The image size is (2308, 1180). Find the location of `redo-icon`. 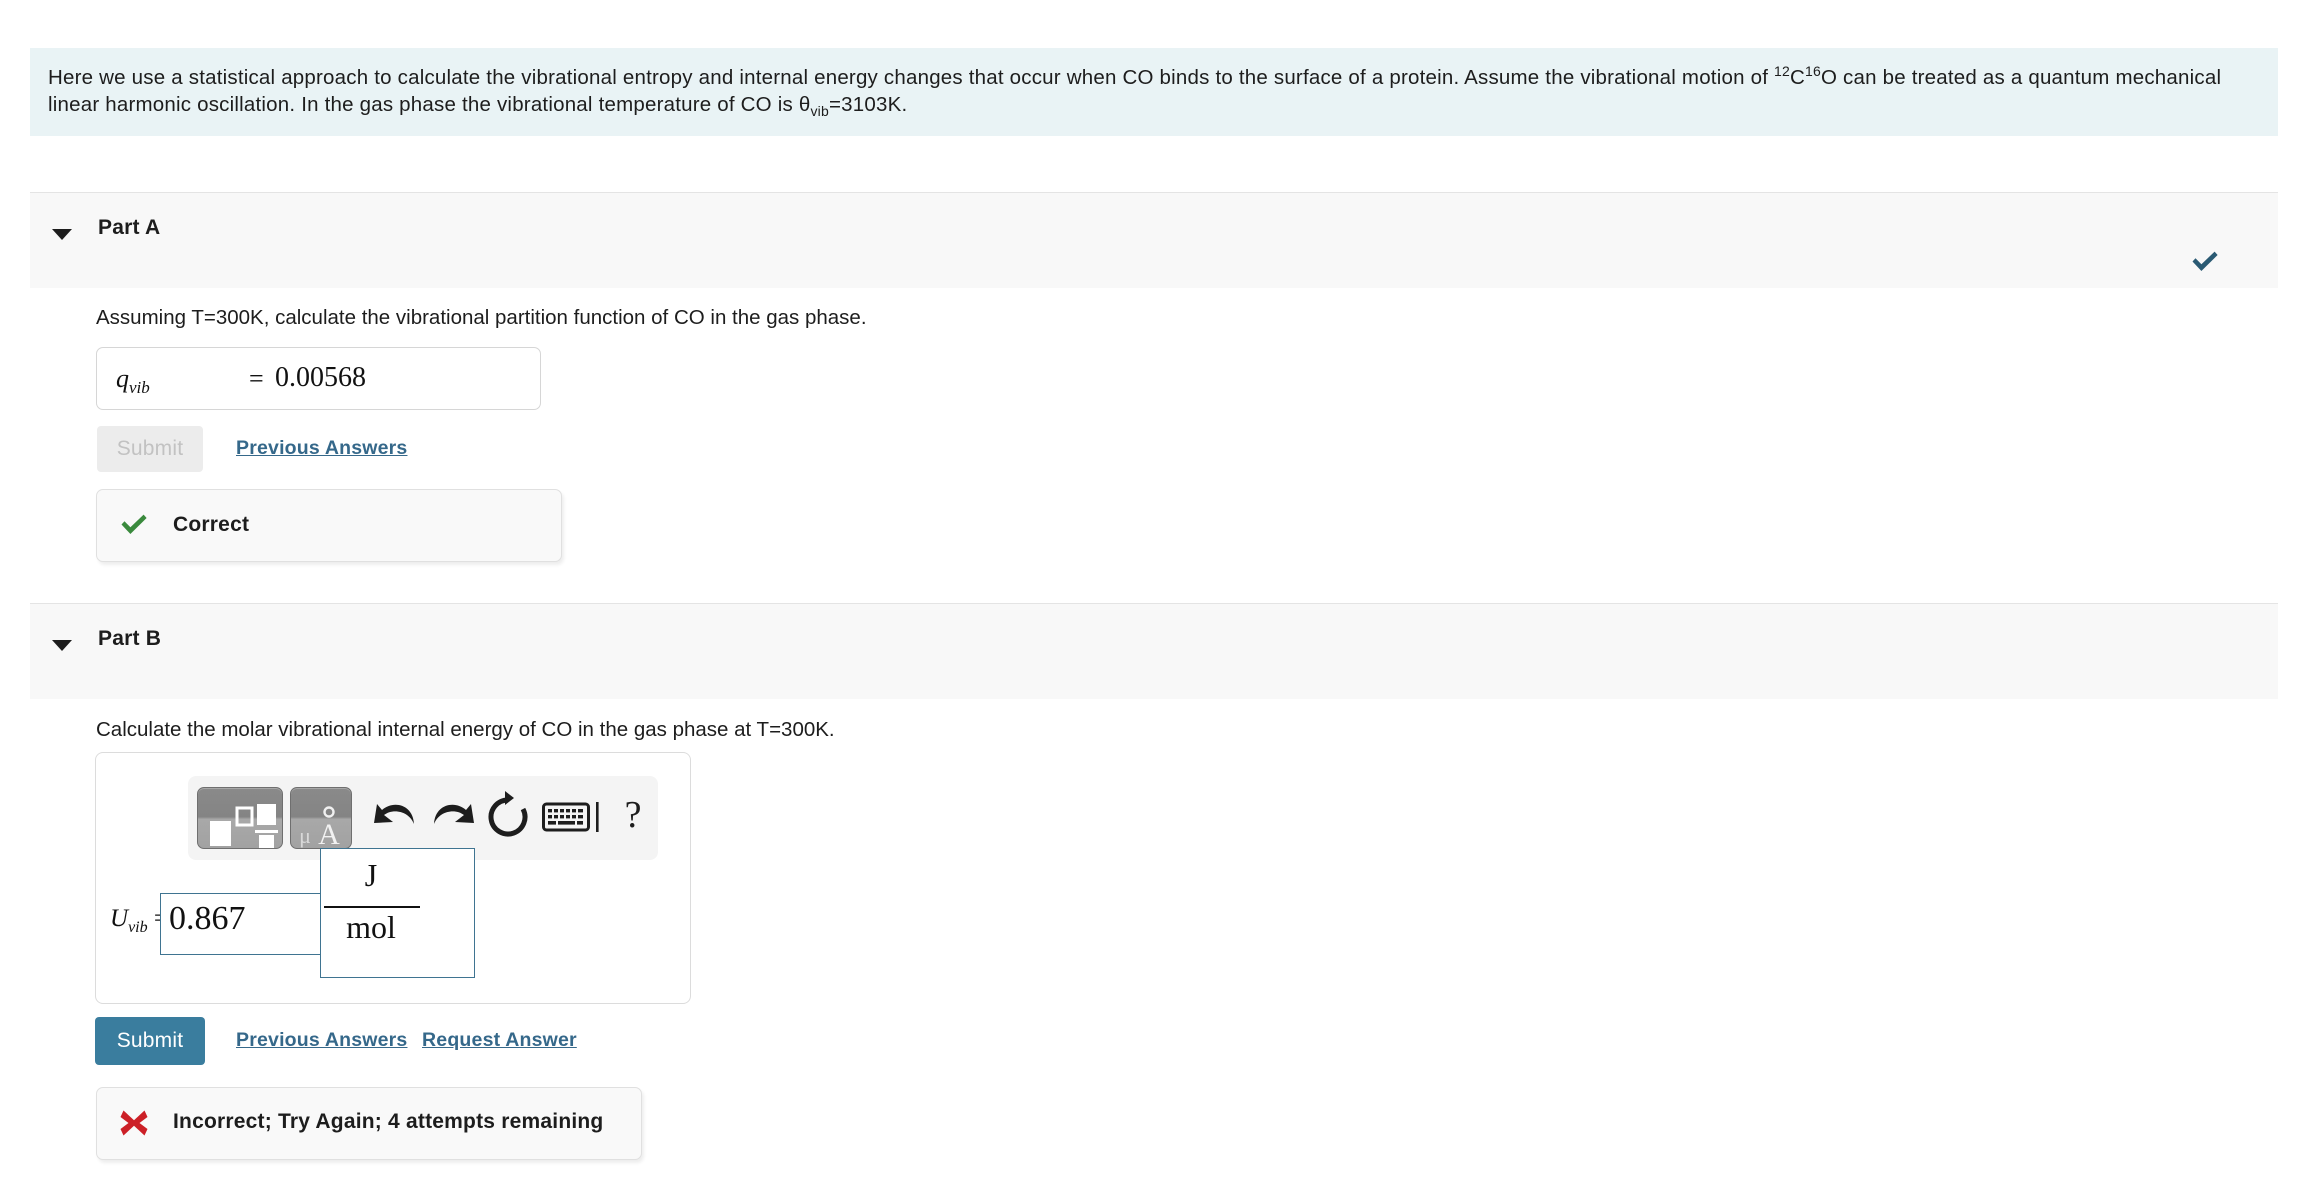

redo-icon is located at coordinates (452, 818).